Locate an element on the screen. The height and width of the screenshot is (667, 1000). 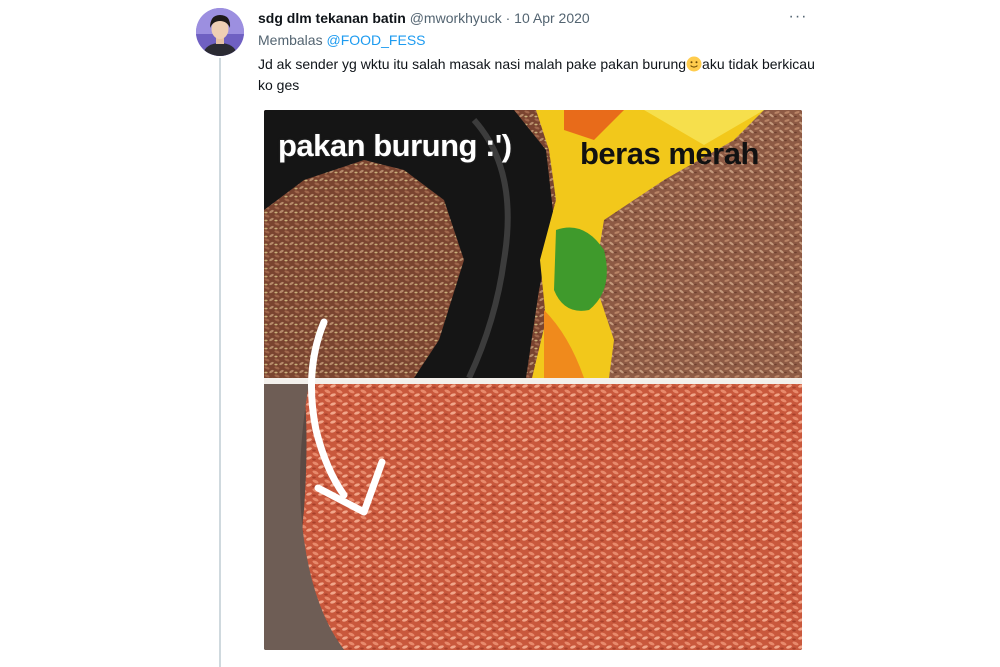
thread-connector-line is located at coordinates (220, 362).